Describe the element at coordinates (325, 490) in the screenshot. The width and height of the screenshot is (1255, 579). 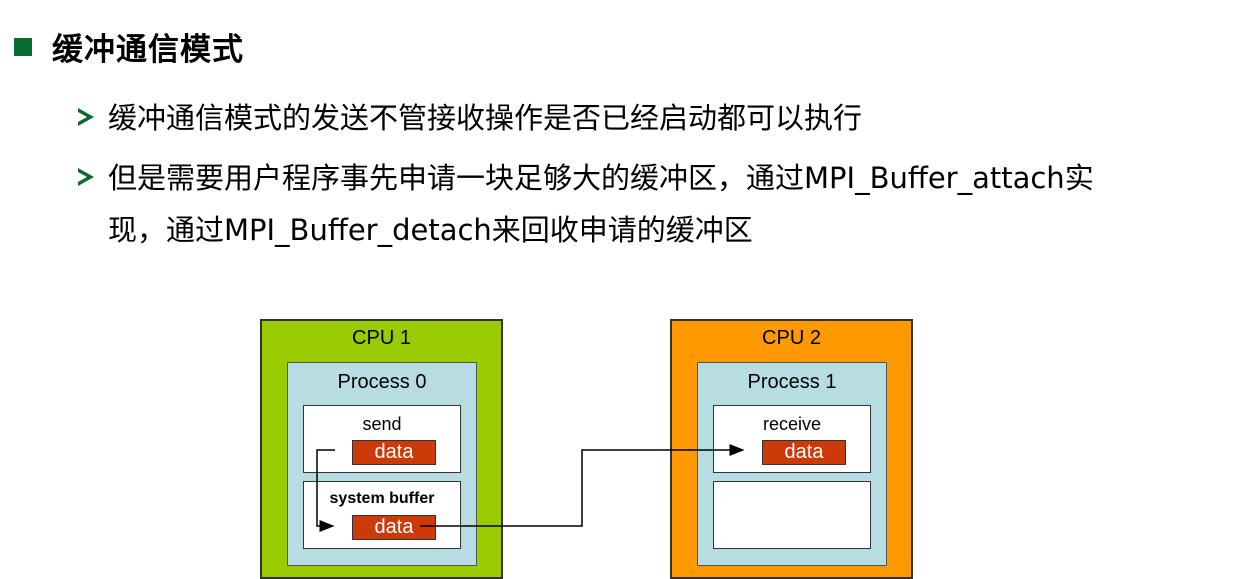
I see `send-to-buffer-arrow` at that location.